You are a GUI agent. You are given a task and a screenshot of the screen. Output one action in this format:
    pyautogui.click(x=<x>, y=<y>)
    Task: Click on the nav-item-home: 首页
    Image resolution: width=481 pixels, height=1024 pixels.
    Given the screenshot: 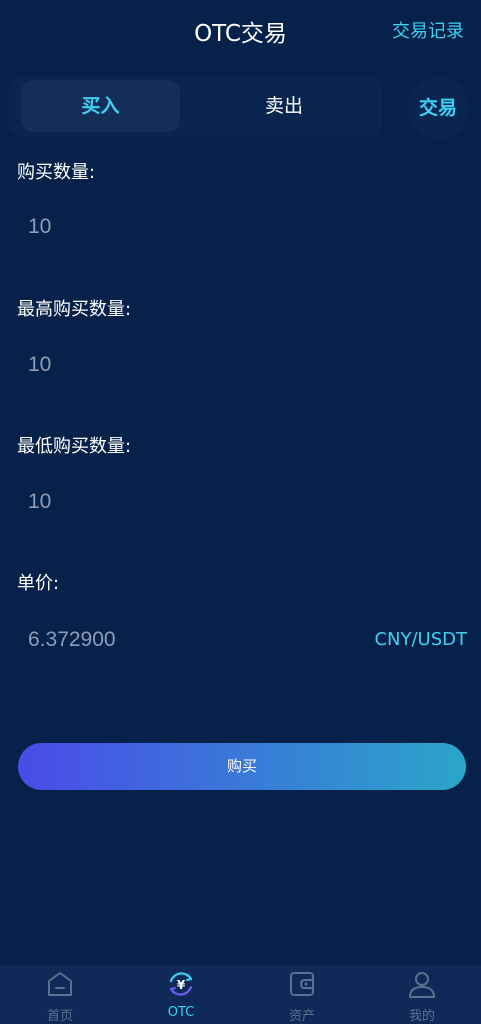 What is the action you would take?
    pyautogui.click(x=60, y=994)
    